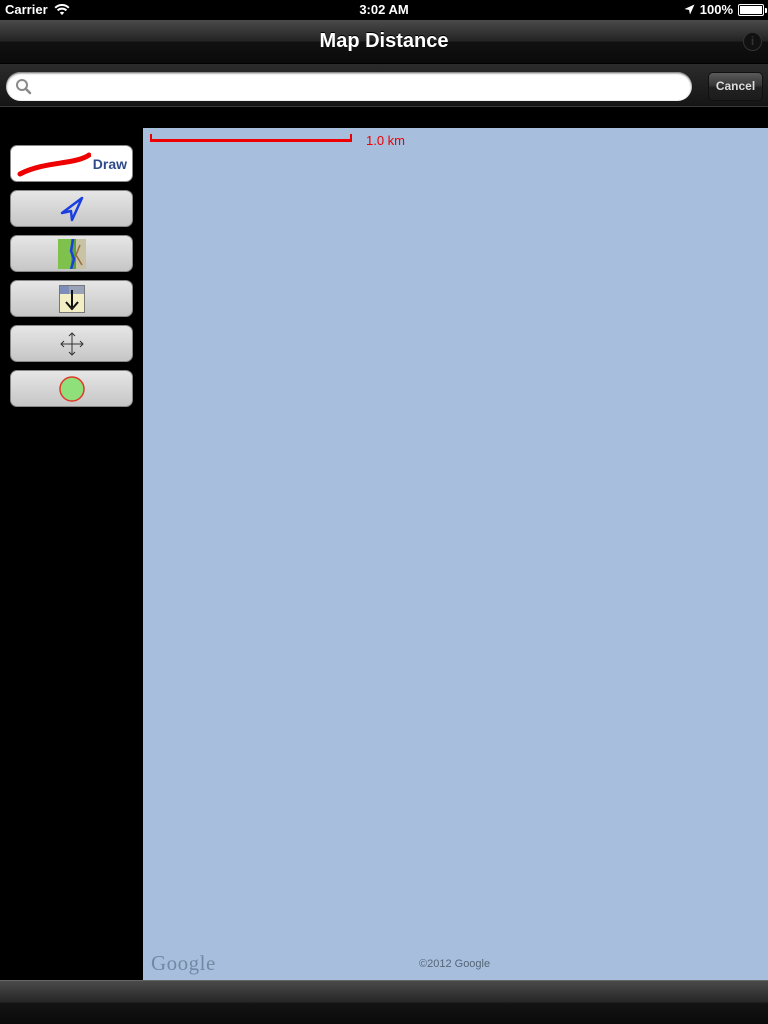 The height and width of the screenshot is (1024, 768). I want to click on green-circle-icon, so click(71, 388).